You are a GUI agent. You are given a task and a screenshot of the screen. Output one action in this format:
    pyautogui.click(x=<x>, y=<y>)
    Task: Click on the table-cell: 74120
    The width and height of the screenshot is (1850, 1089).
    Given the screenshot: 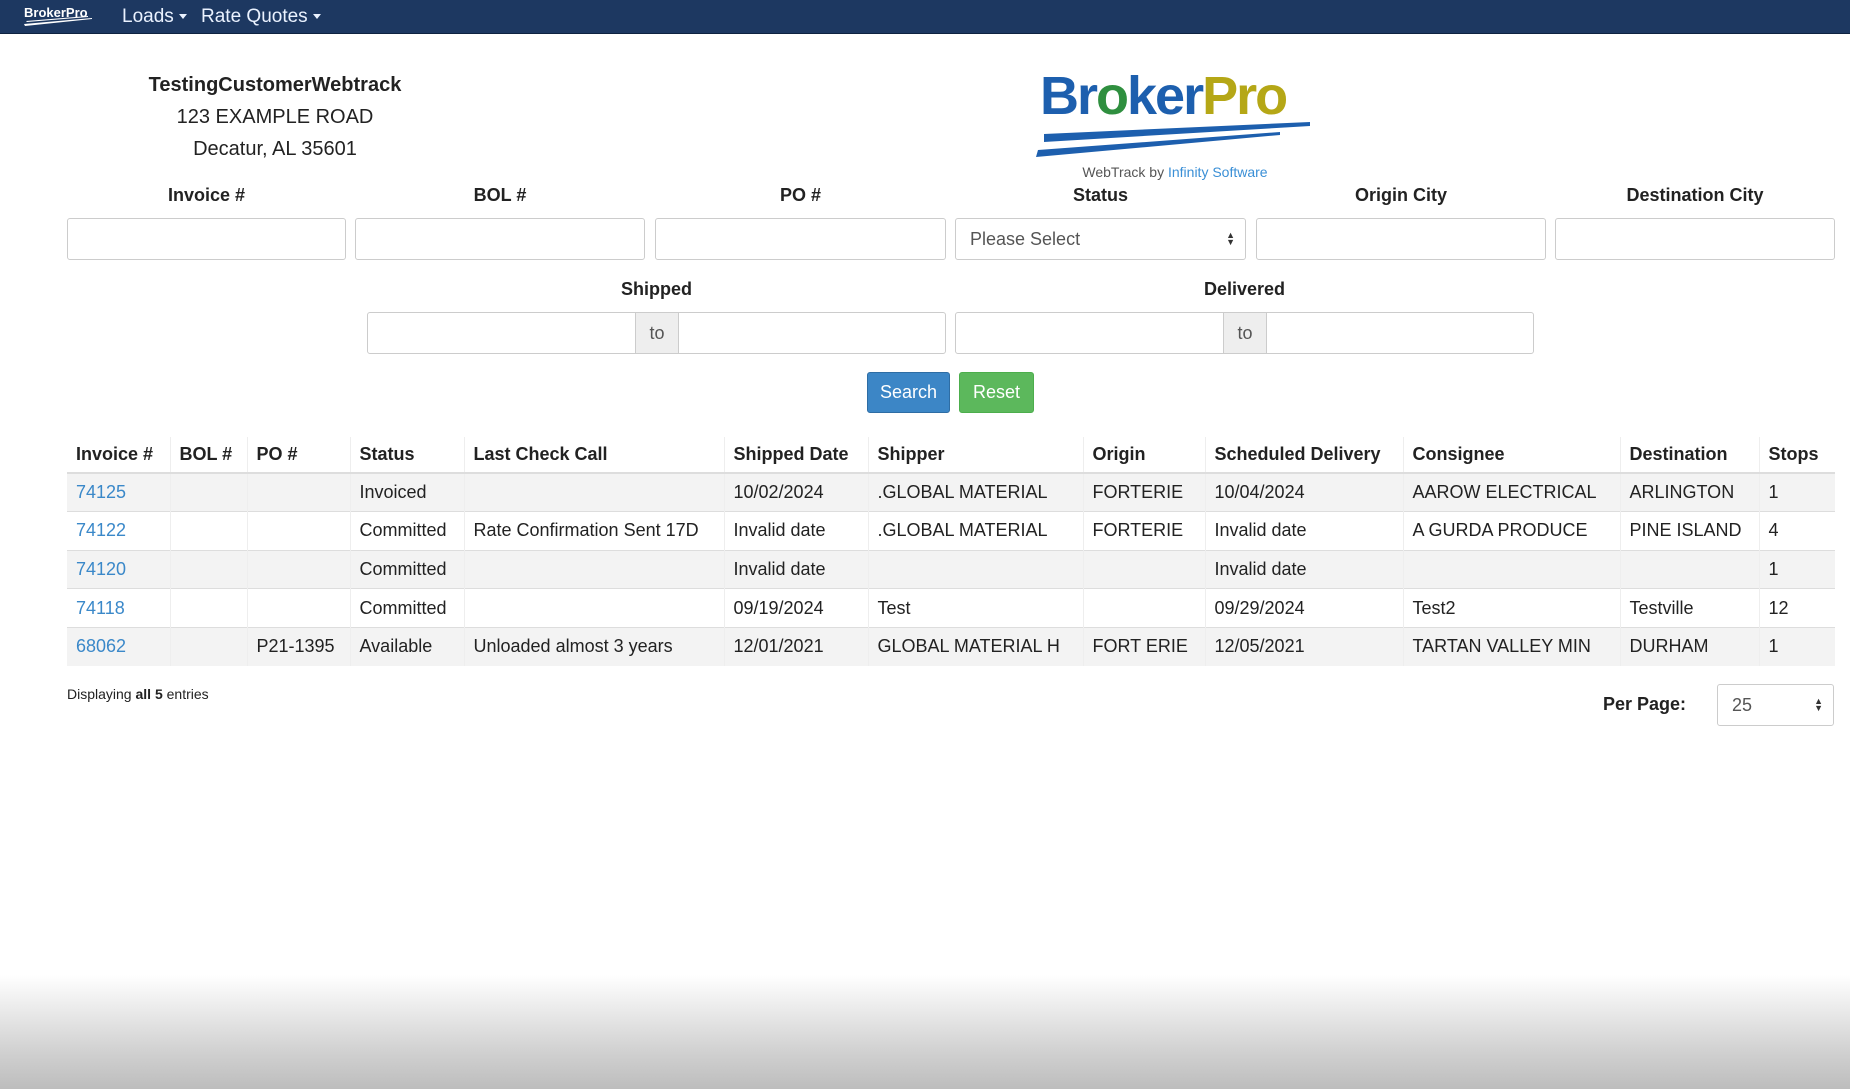 What is the action you would take?
    pyautogui.click(x=118, y=569)
    